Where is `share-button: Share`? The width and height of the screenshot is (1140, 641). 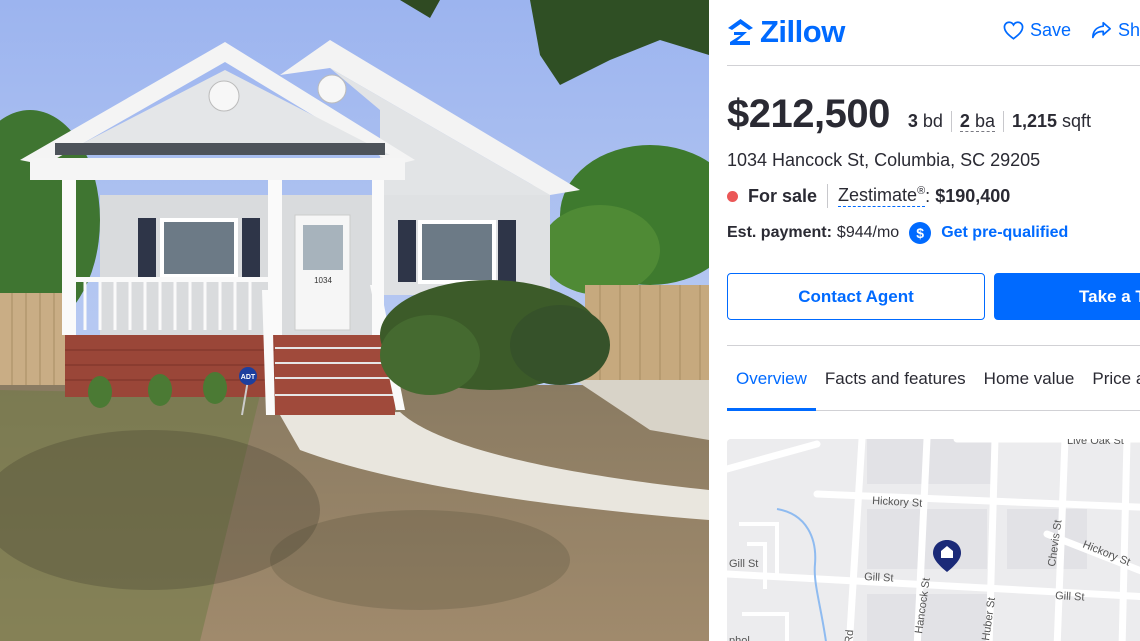 share-button: Share is located at coordinates (1115, 30).